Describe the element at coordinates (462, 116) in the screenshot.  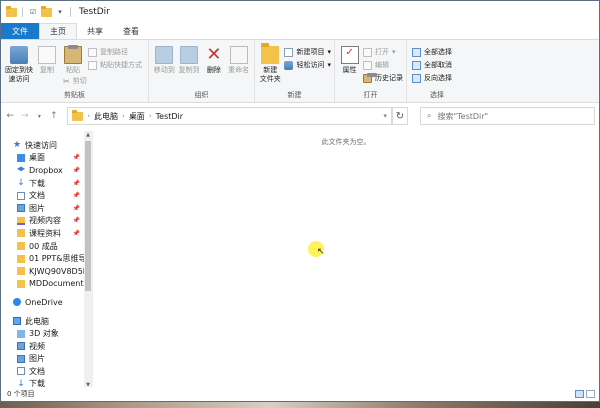
I see `search-input: 搜索"TestDir"` at that location.